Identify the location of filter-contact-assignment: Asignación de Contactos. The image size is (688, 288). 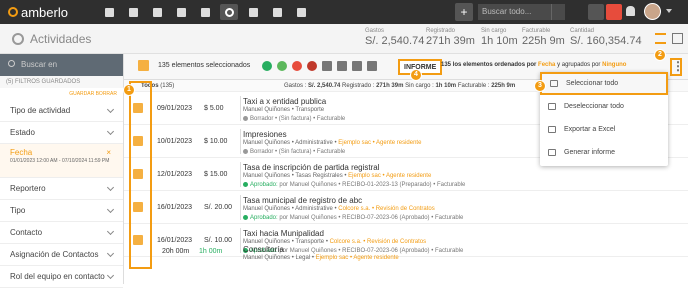
(61, 255).